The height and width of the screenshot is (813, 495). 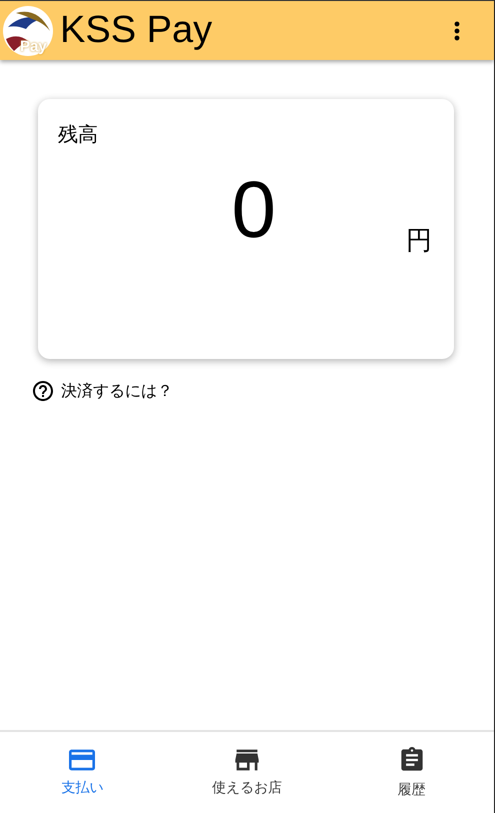 What do you see at coordinates (137, 30) in the screenshot?
I see `app-title: KSS Pay` at bounding box center [137, 30].